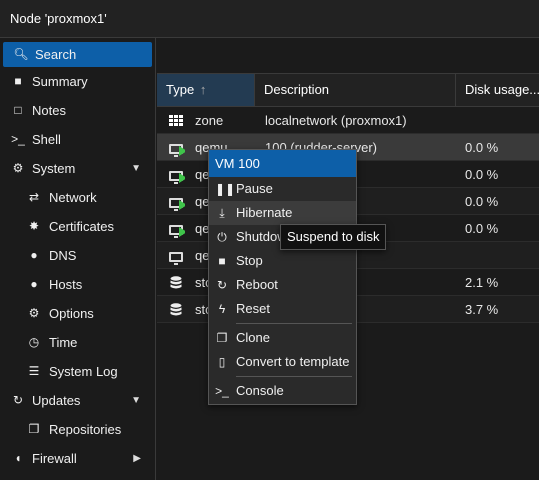 The width and height of the screenshot is (539, 480). I want to click on book-icon: ■, so click(18, 81).